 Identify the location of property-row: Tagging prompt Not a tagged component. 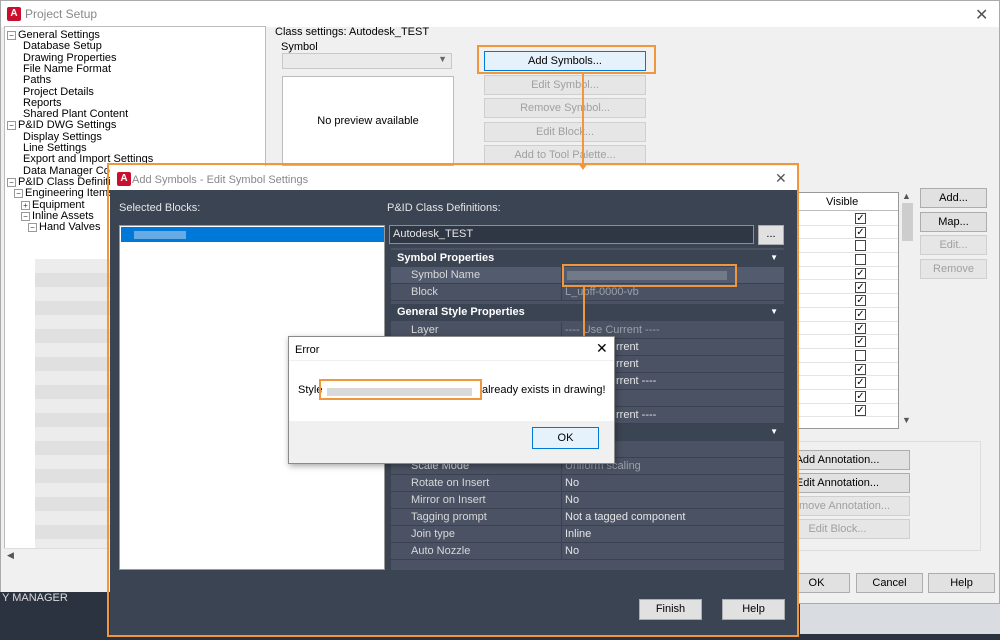
(587, 517).